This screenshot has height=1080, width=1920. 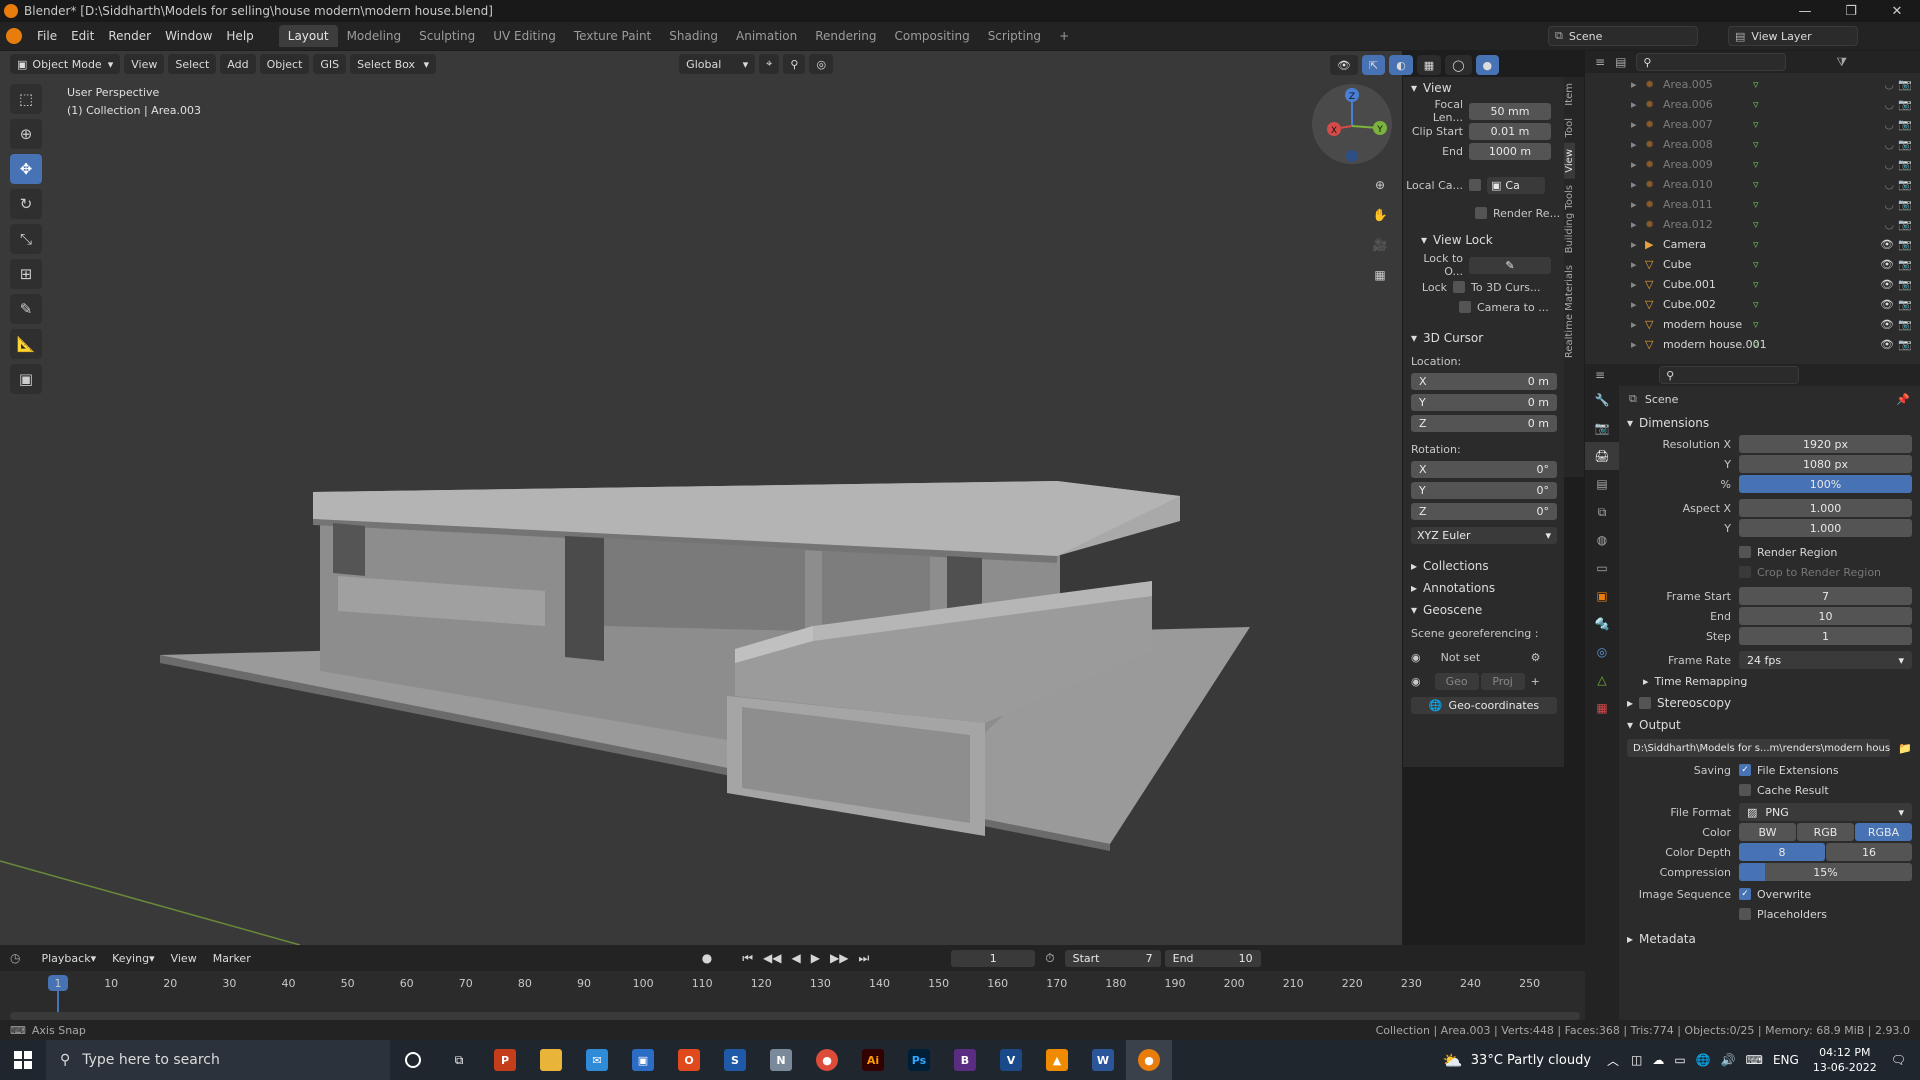 I want to click on proportional-edit-icon: ◎, so click(x=821, y=64).